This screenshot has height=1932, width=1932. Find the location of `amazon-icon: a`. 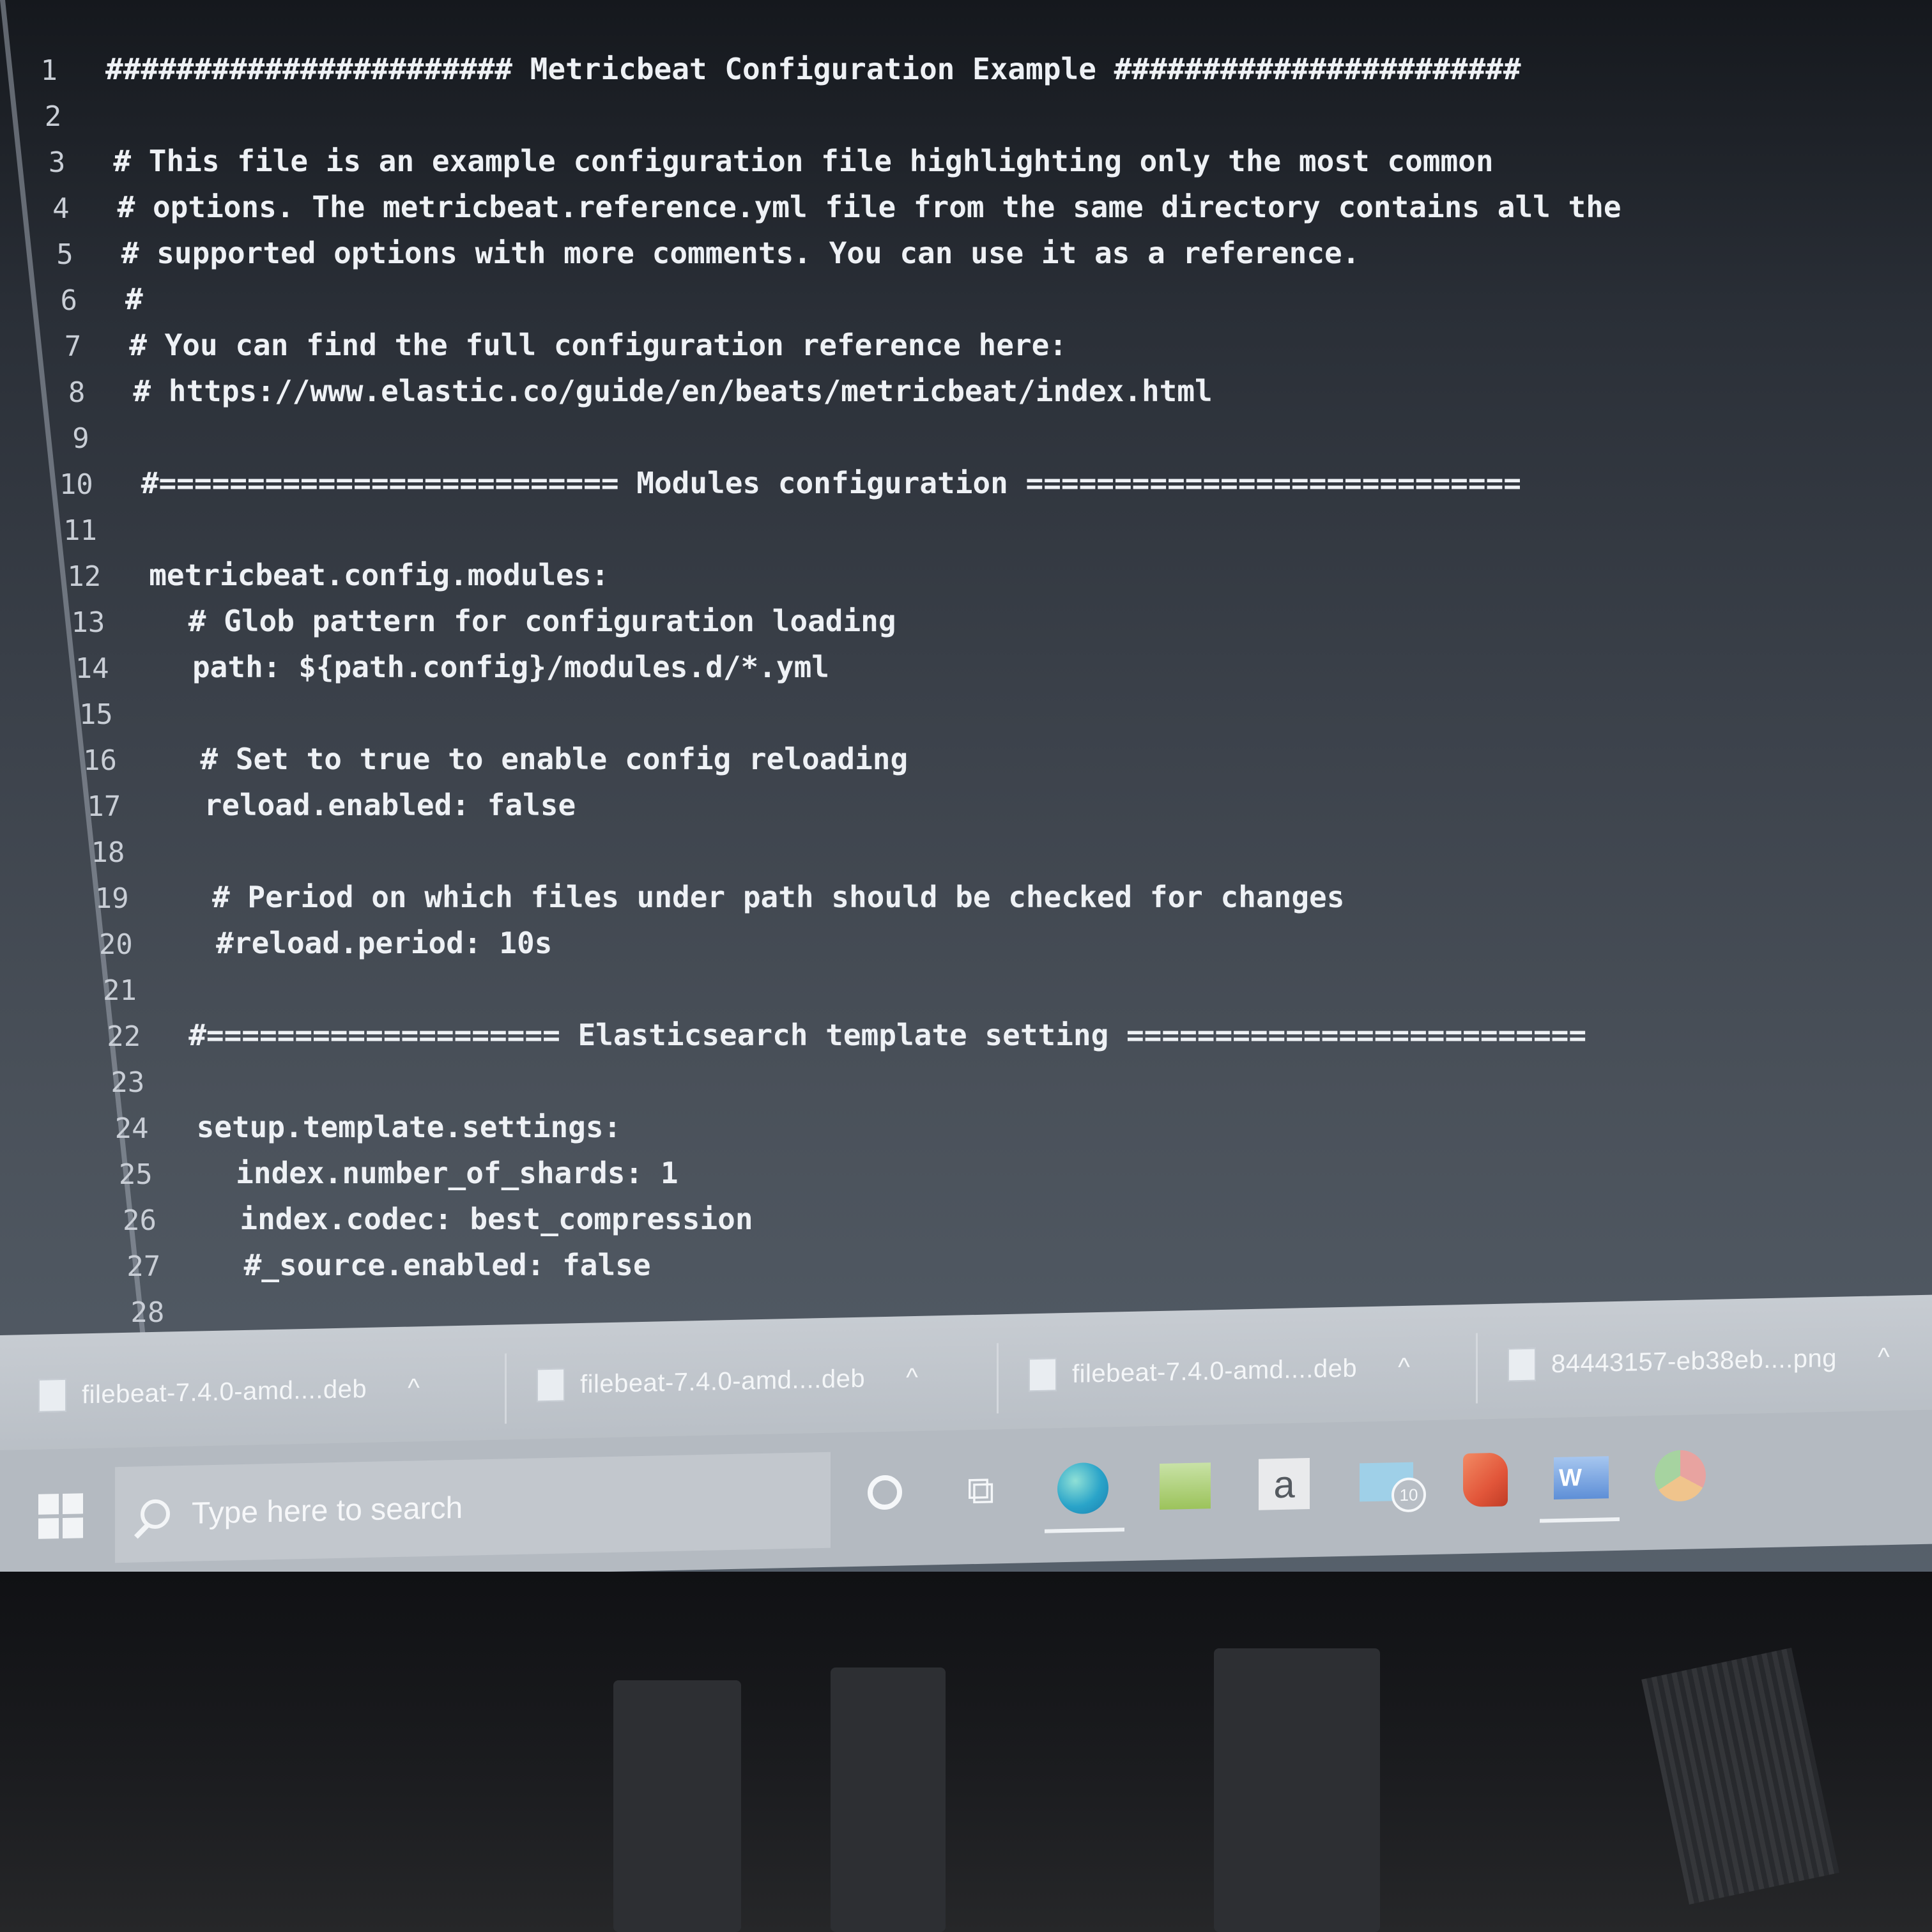

amazon-icon: a is located at coordinates (1284, 1484).